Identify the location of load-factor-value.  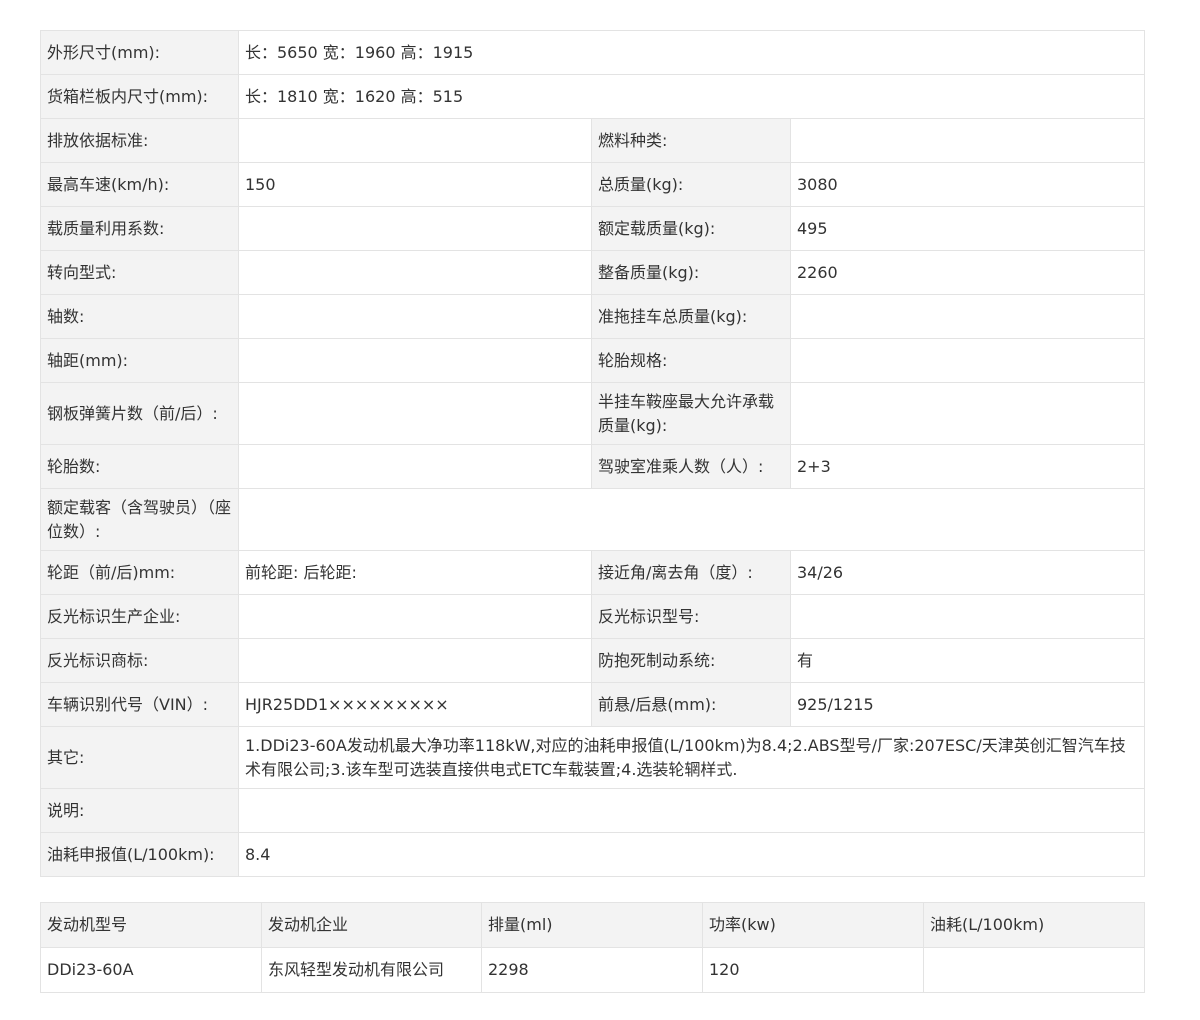
(415, 228).